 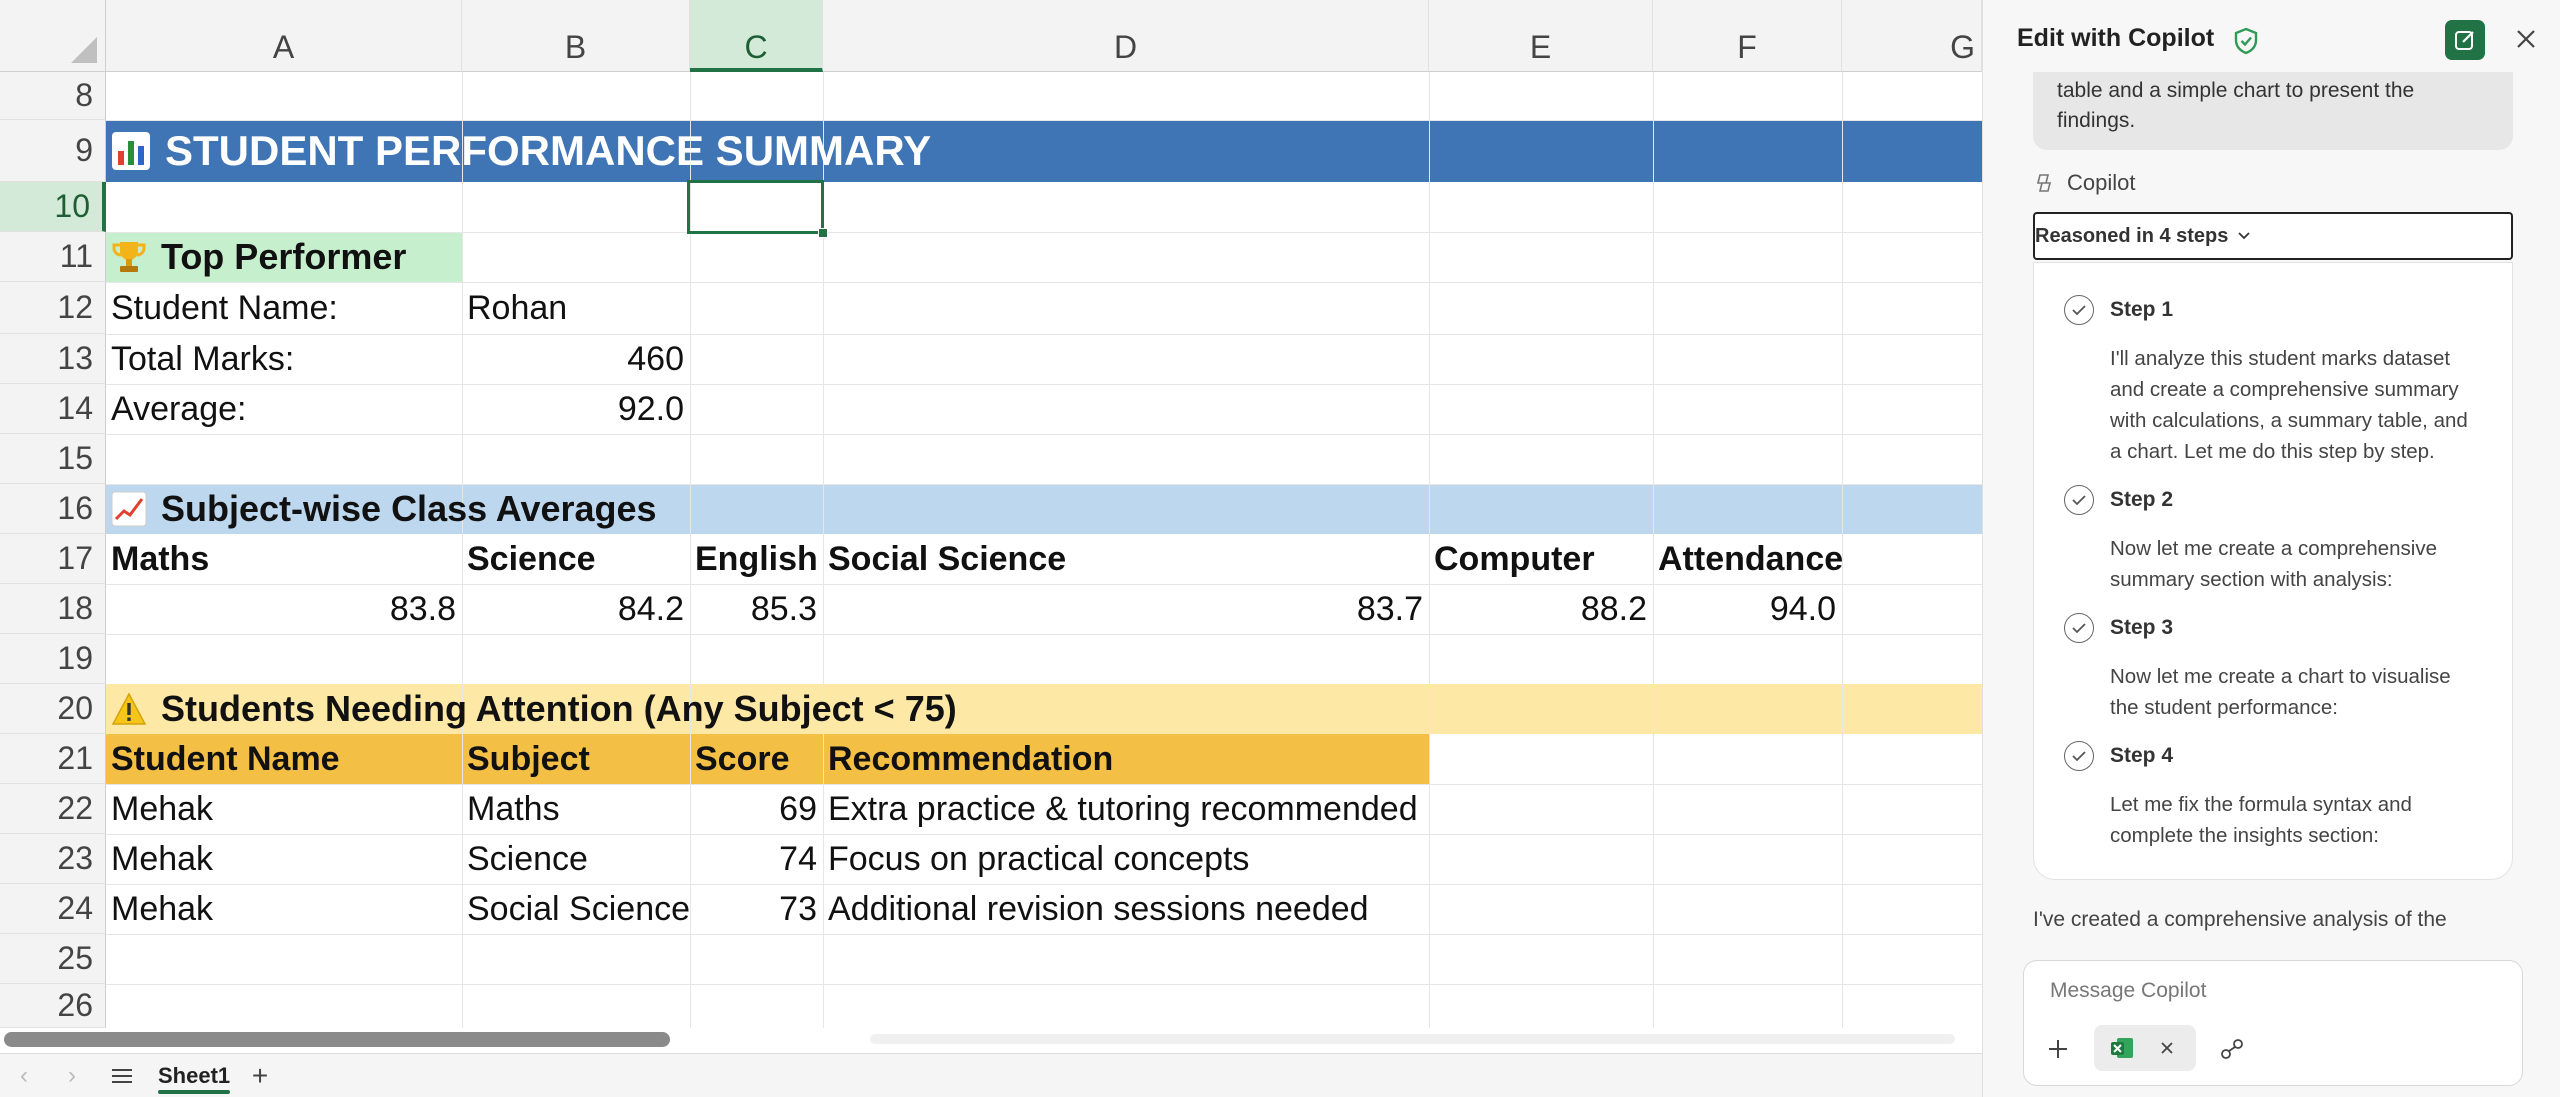 I want to click on cell-b22: Maths, so click(x=511, y=809).